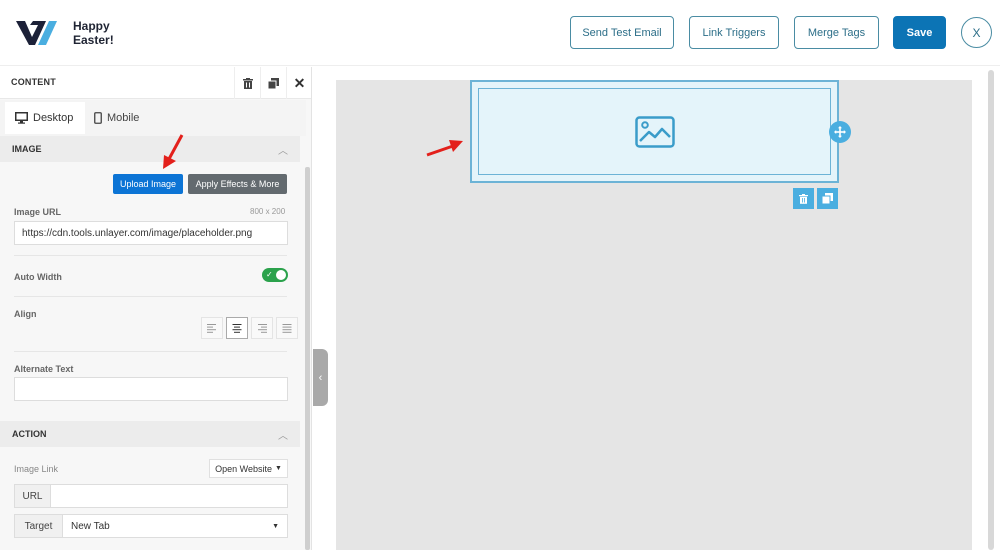  What do you see at coordinates (169, 496) in the screenshot?
I see `url-input` at bounding box center [169, 496].